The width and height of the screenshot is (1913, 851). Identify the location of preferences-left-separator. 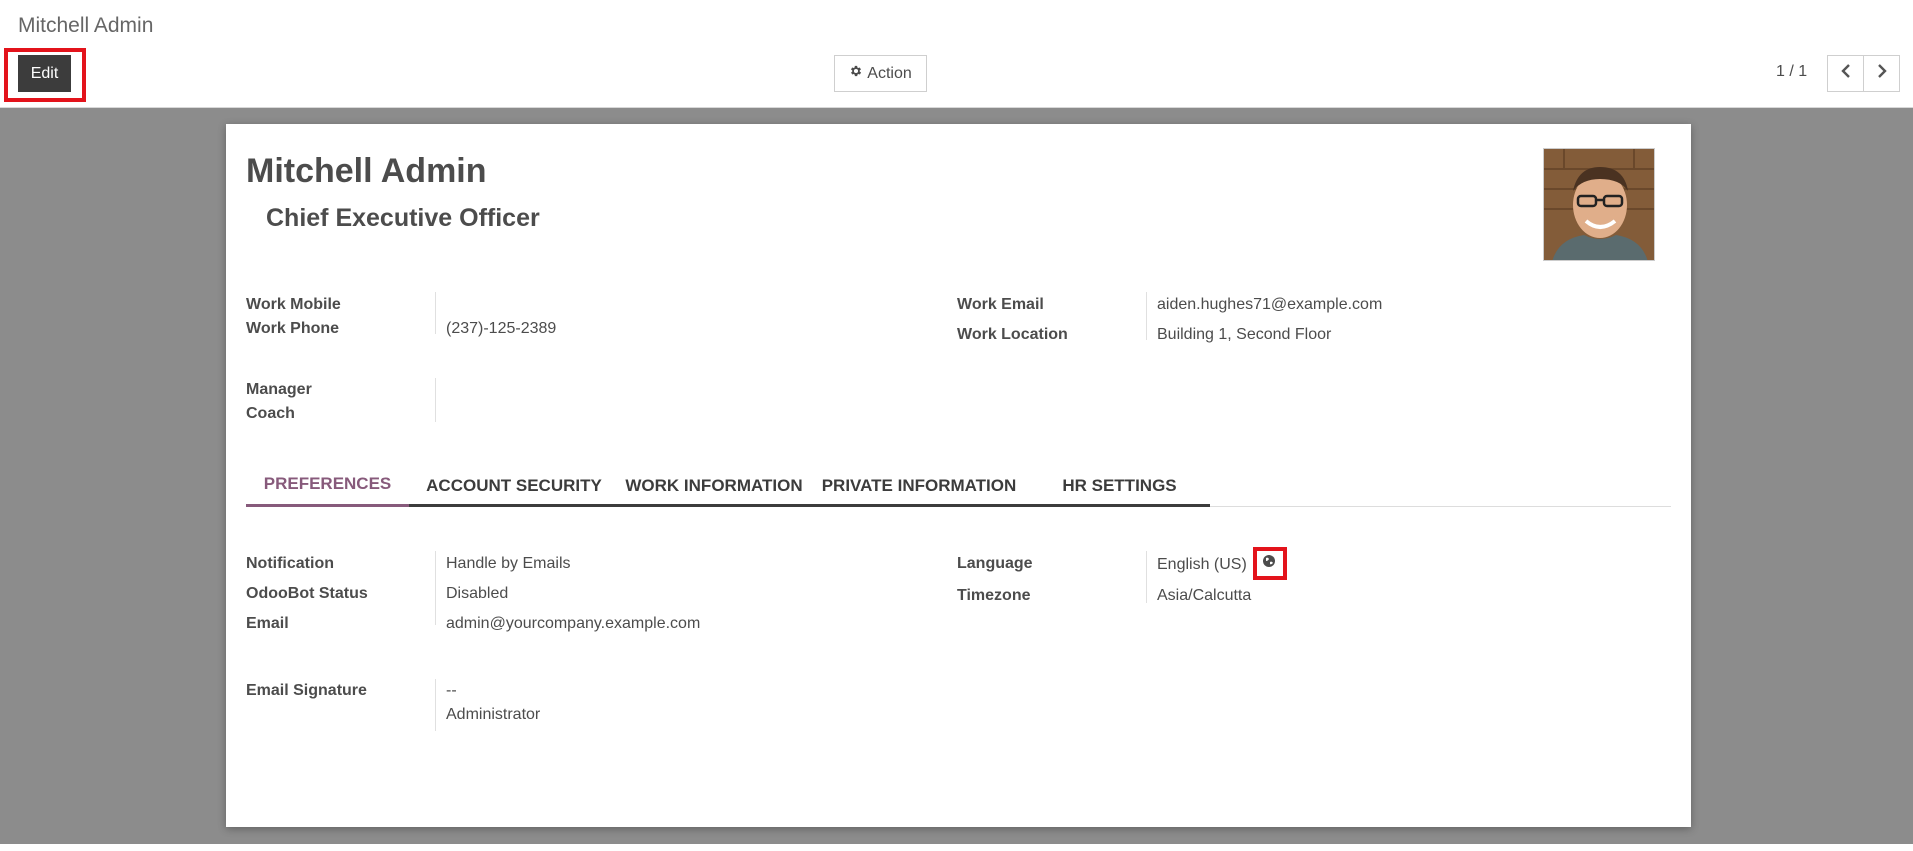
(435, 588).